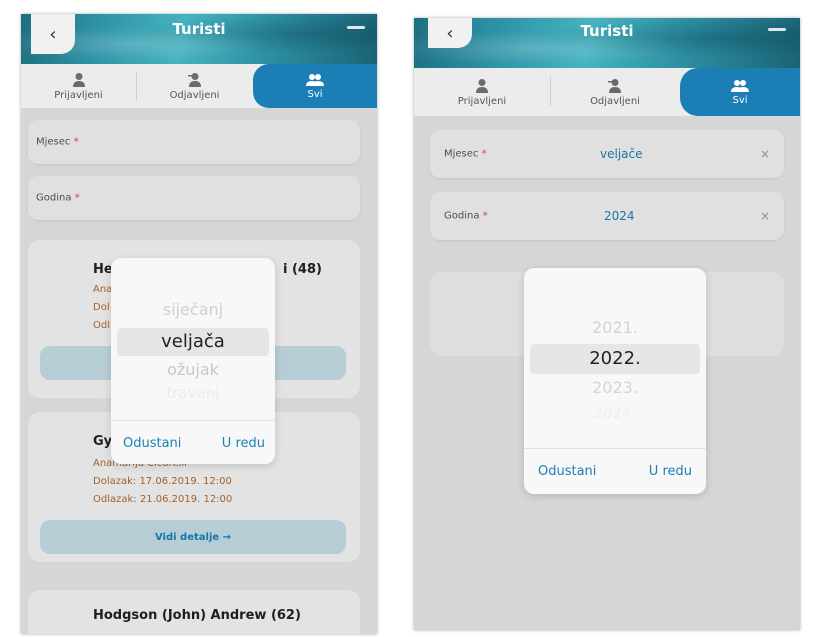  I want to click on picker-option: ožujak, so click(193, 369).